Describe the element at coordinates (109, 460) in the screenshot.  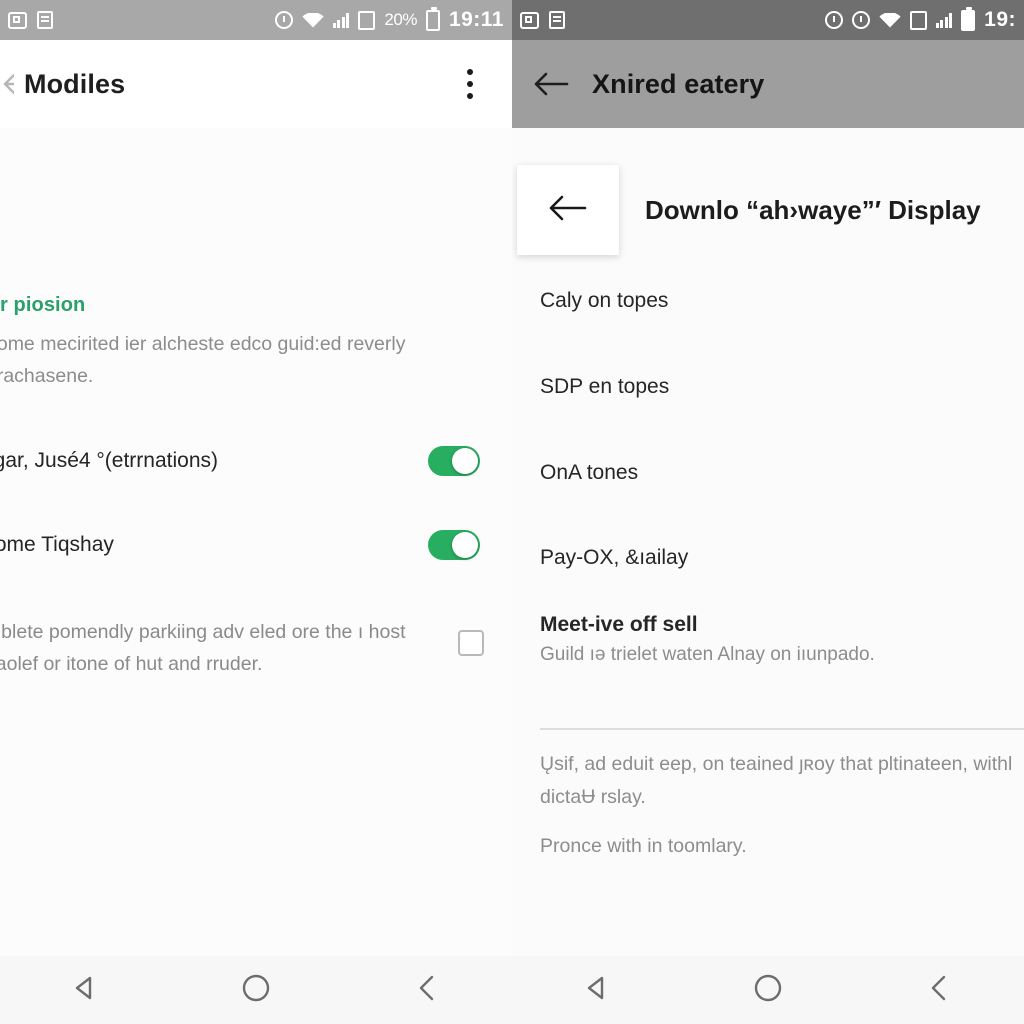
I see `settings-row-label: rigar, Jusé4 °(etrrnations)` at that location.